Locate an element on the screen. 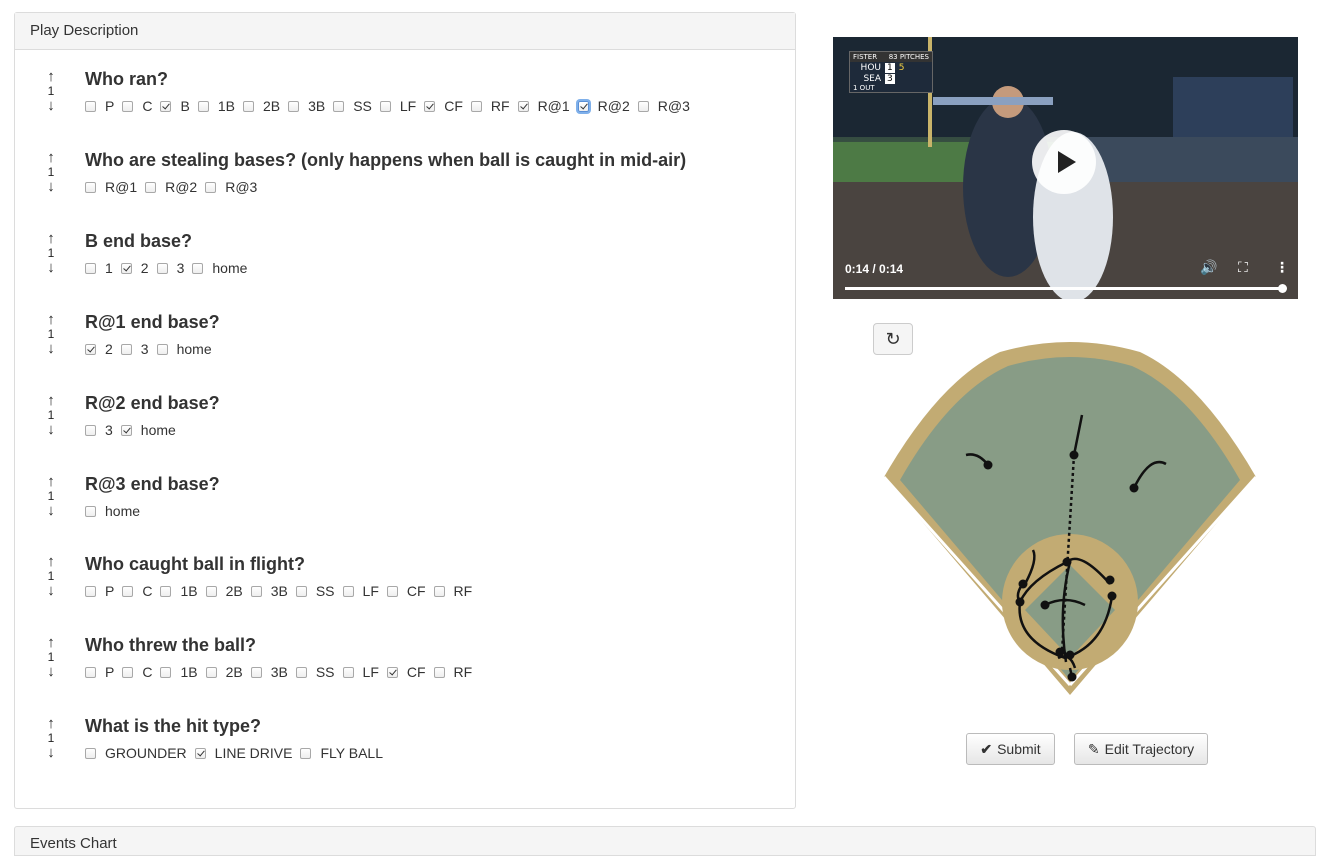 Image resolution: width=1327 pixels, height=856 pixels. video-progress-bar is located at coordinates (1066, 288).